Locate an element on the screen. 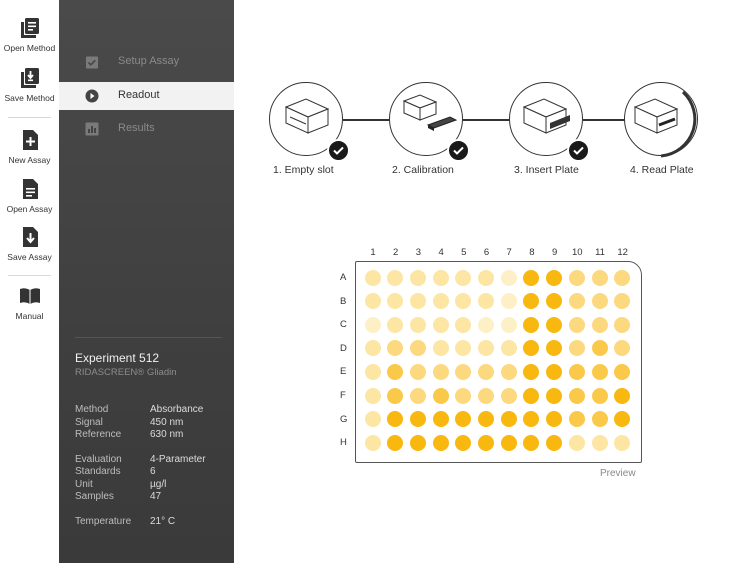 Image resolution: width=750 pixels, height=563 pixels. well-C10 is located at coordinates (576, 324).